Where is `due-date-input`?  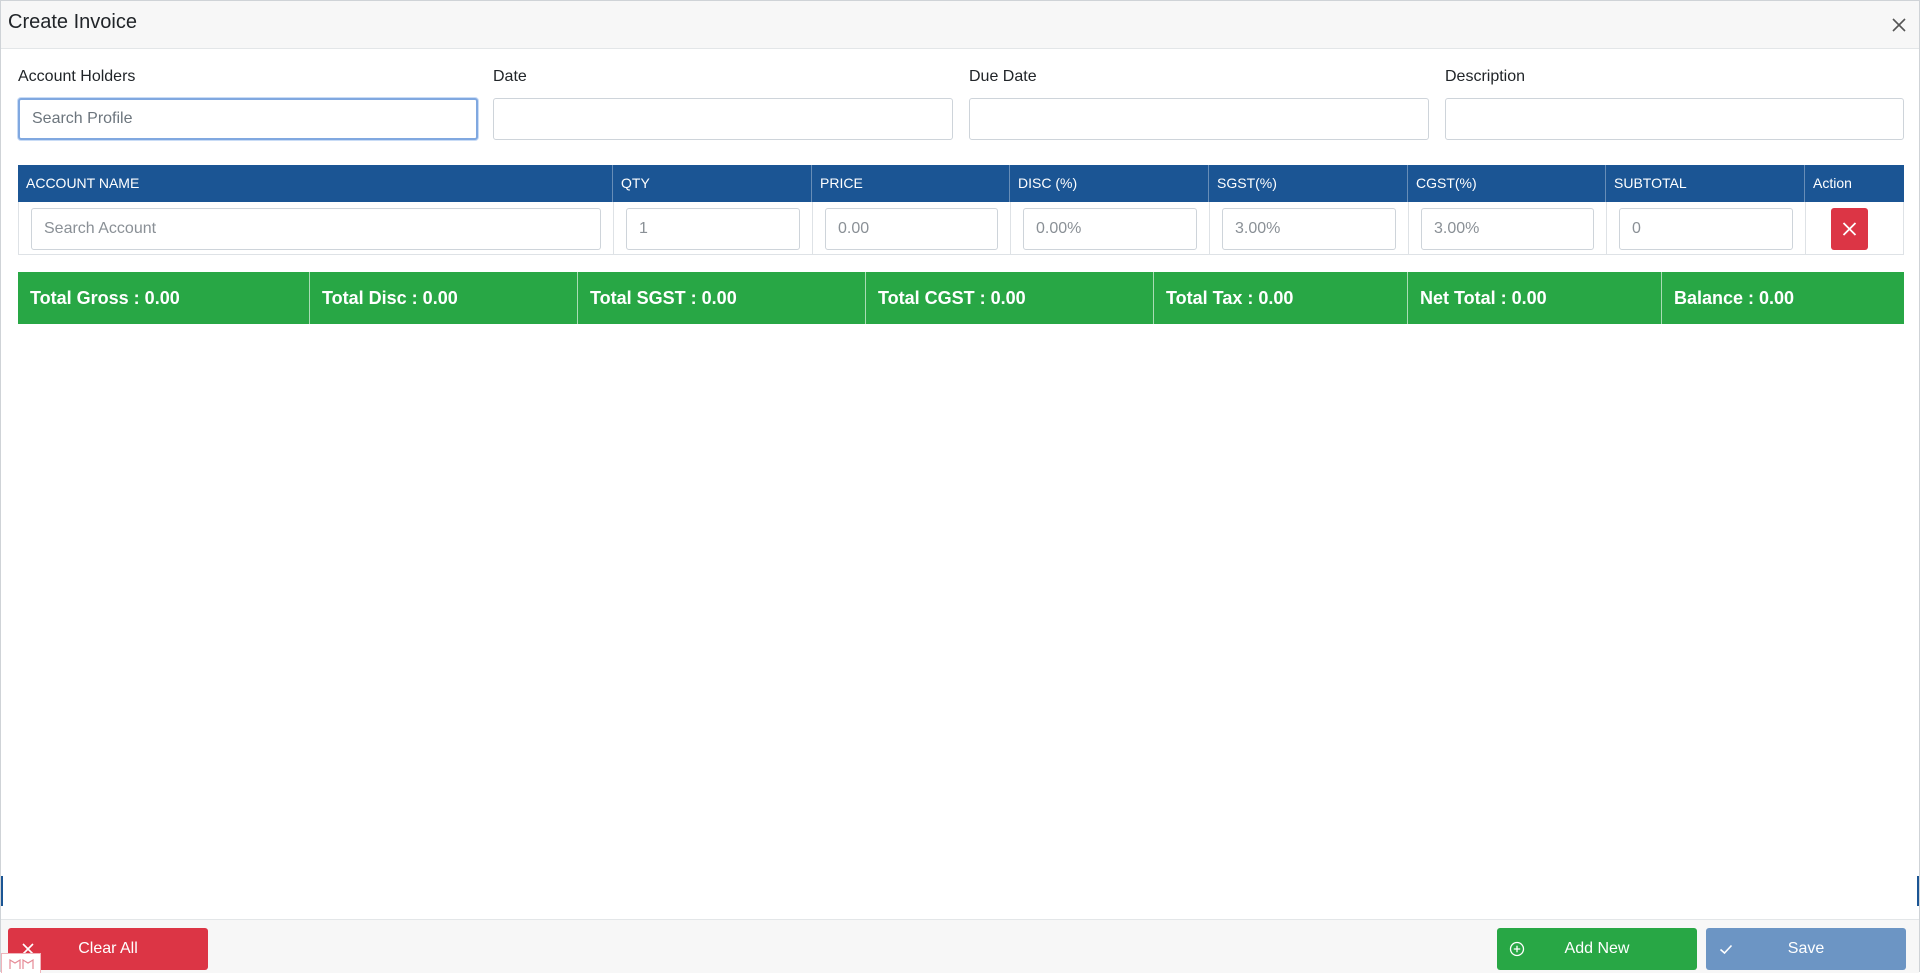 due-date-input is located at coordinates (1199, 119).